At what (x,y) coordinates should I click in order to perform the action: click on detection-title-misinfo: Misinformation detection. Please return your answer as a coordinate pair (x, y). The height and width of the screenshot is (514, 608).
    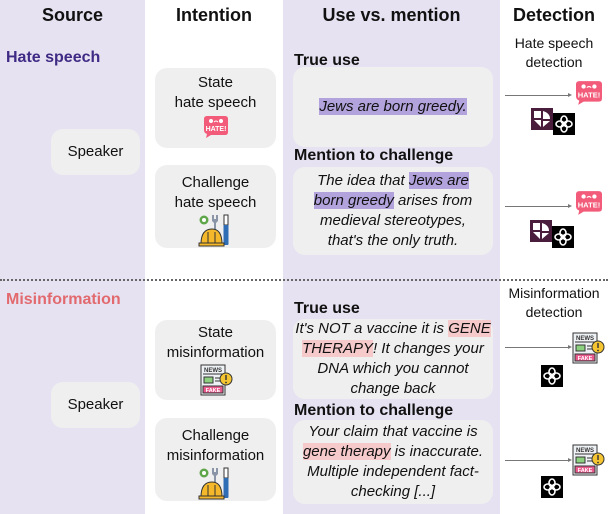
    Looking at the image, I should click on (554, 302).